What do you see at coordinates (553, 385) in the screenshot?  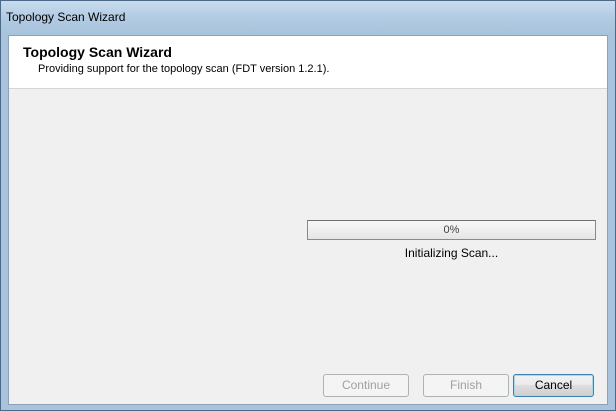 I see `cancel-button: Cancel` at bounding box center [553, 385].